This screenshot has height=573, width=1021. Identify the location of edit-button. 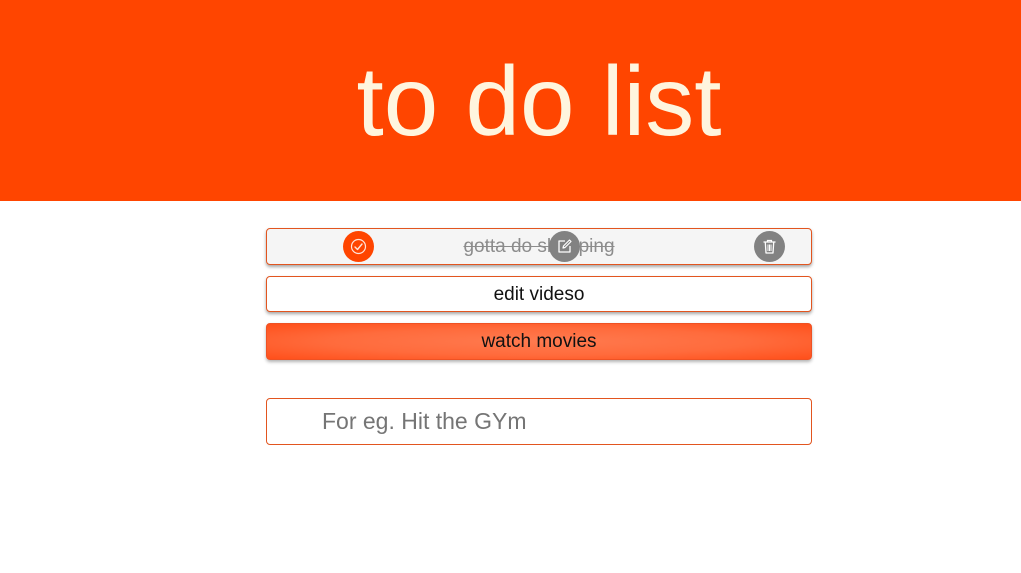
(564, 246).